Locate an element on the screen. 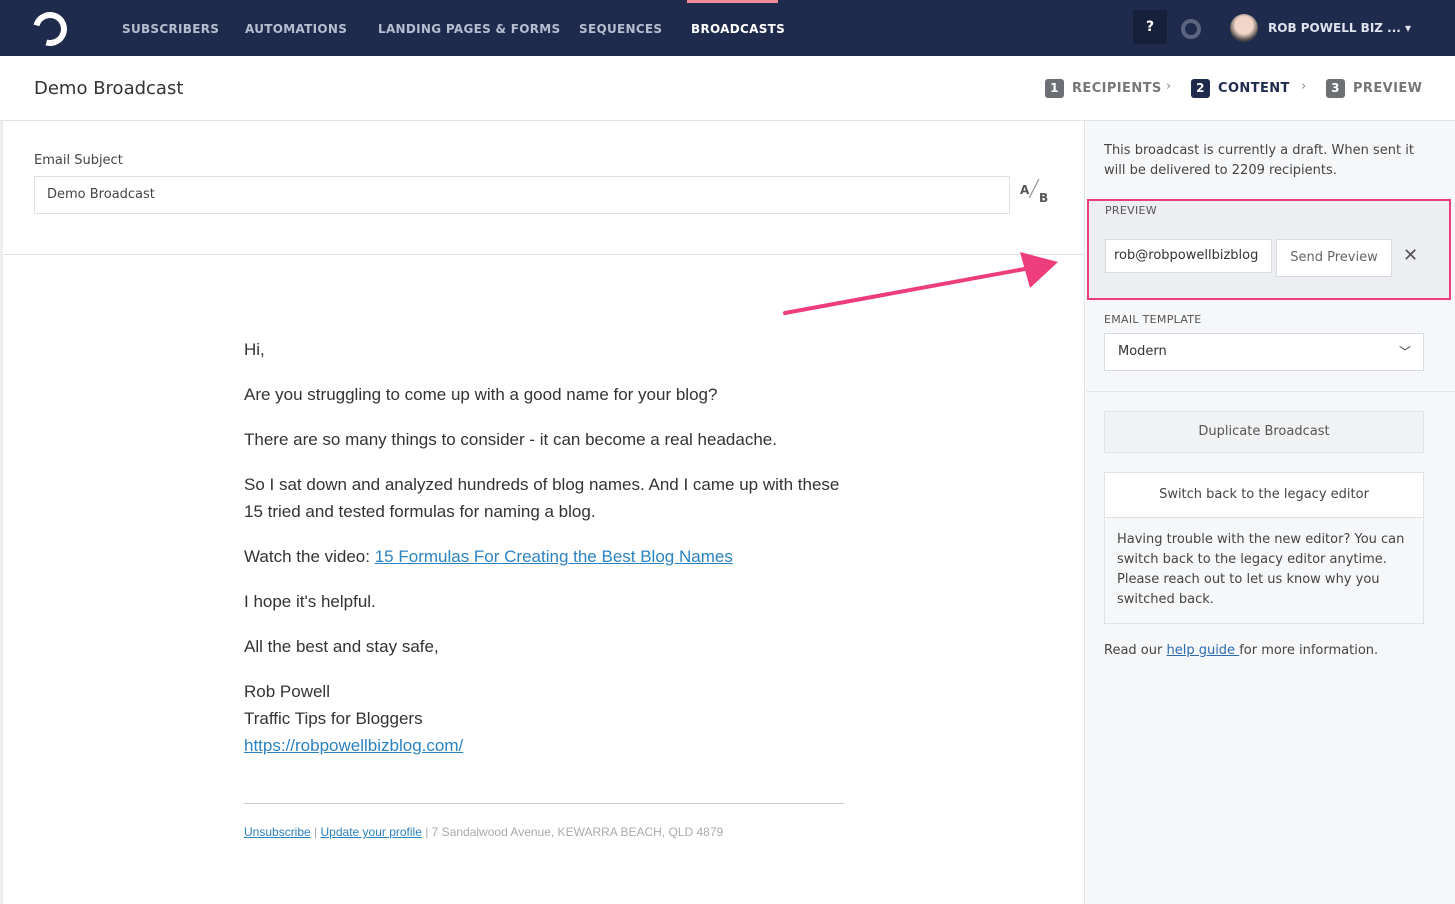  update-profile-link: Update your profile is located at coordinates (371, 832).